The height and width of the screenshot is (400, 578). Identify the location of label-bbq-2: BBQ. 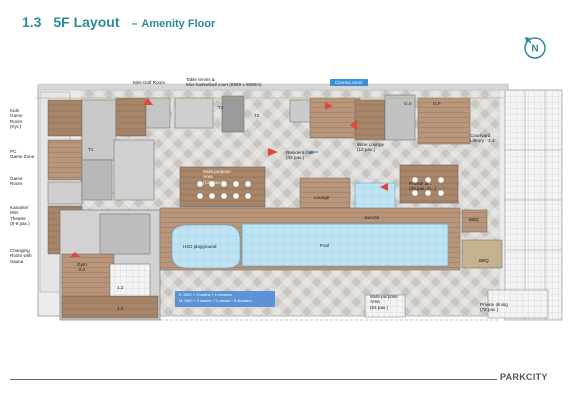
(484, 260).